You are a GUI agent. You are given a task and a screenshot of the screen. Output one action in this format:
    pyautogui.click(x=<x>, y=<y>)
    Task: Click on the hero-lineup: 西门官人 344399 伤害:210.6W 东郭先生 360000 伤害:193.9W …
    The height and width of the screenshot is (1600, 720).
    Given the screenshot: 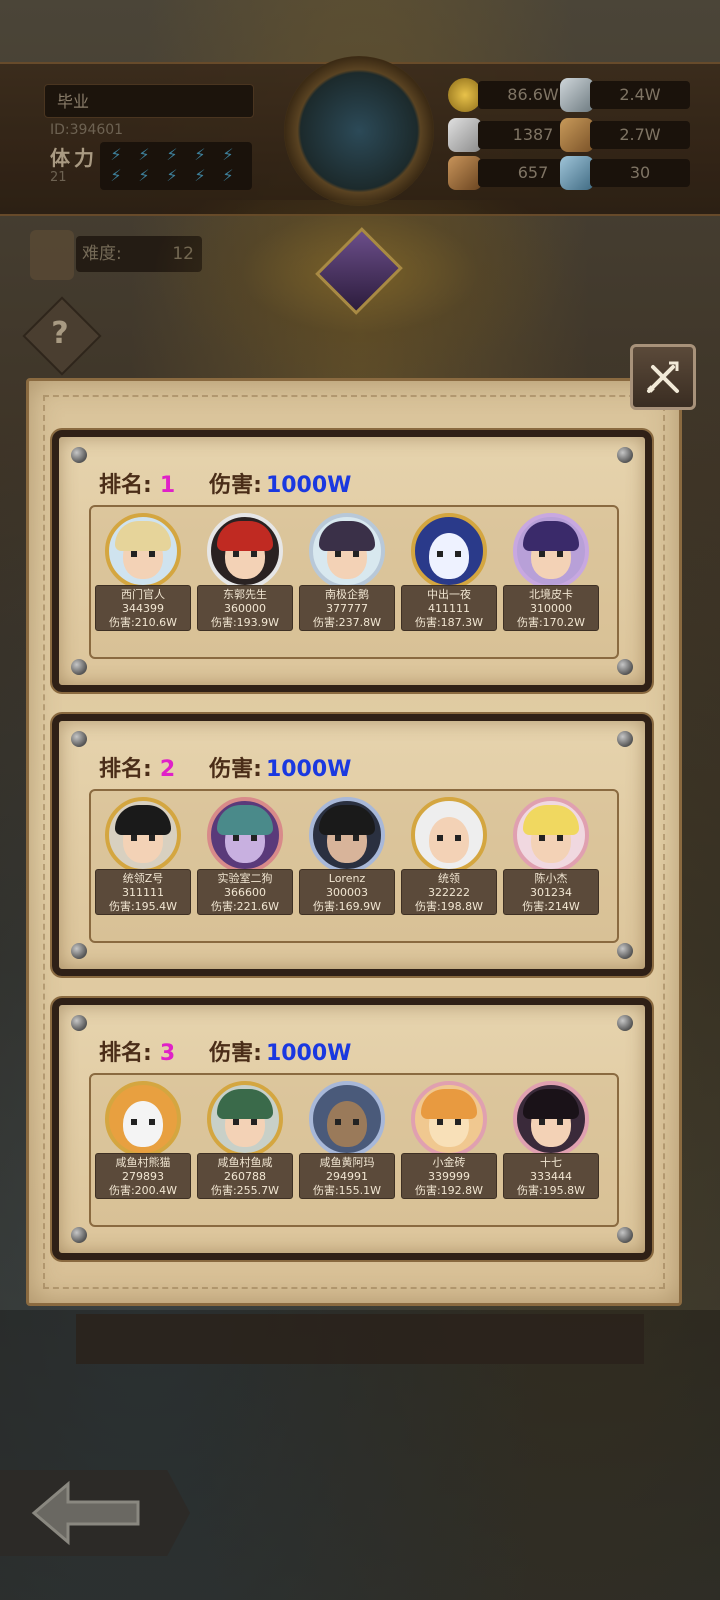 What is the action you would take?
    pyautogui.click(x=354, y=582)
    